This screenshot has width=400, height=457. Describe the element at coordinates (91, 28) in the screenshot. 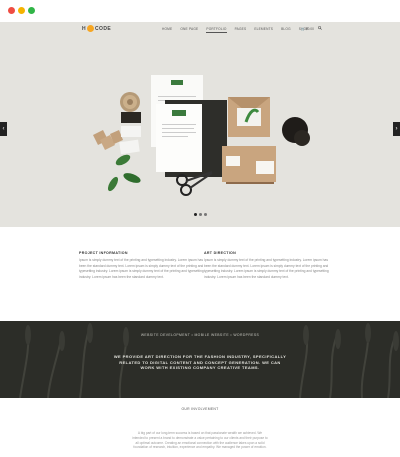

I see `logo-circle-icon` at that location.